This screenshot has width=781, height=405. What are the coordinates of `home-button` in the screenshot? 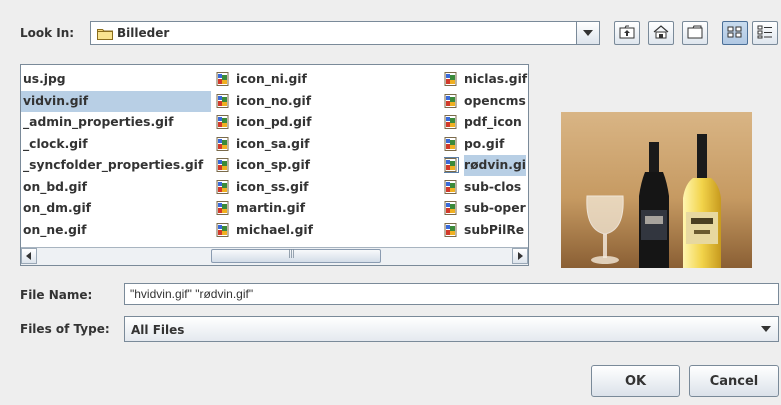 It's located at (661, 33).